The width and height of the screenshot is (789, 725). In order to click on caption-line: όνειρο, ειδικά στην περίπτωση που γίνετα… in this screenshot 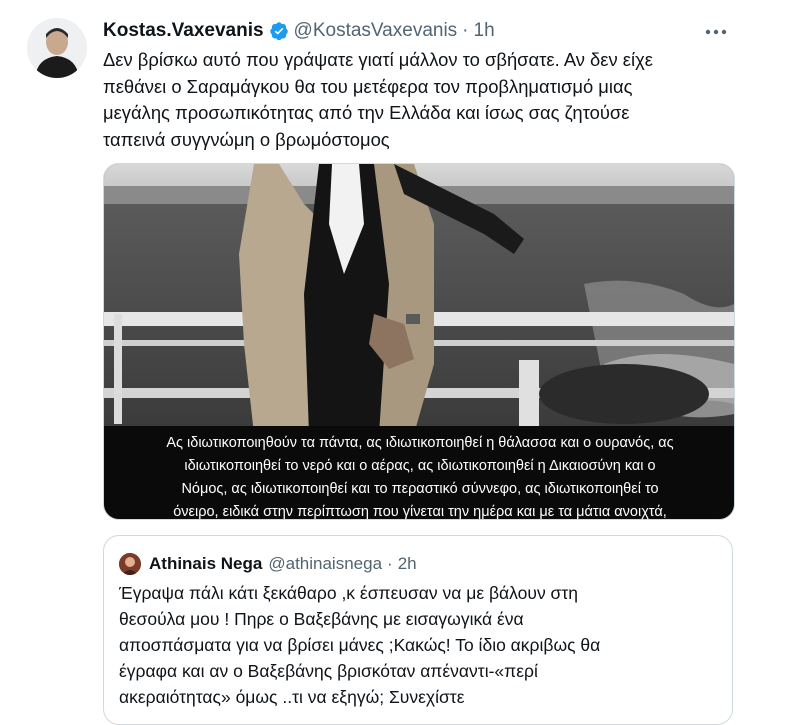, I will do `click(420, 512)`.